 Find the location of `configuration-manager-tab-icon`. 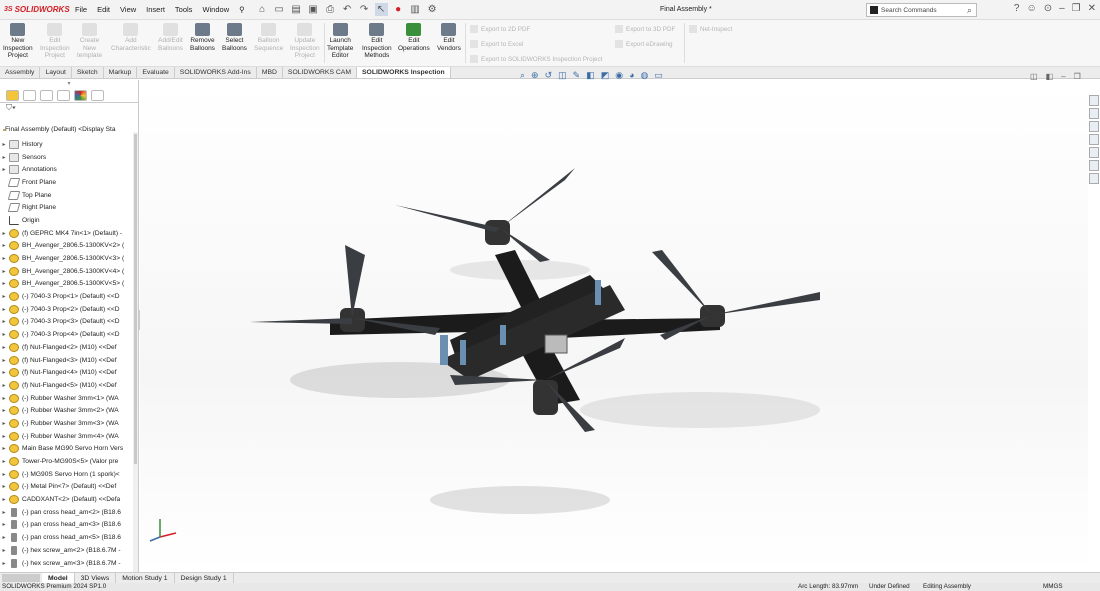

configuration-manager-tab-icon is located at coordinates (46, 95).